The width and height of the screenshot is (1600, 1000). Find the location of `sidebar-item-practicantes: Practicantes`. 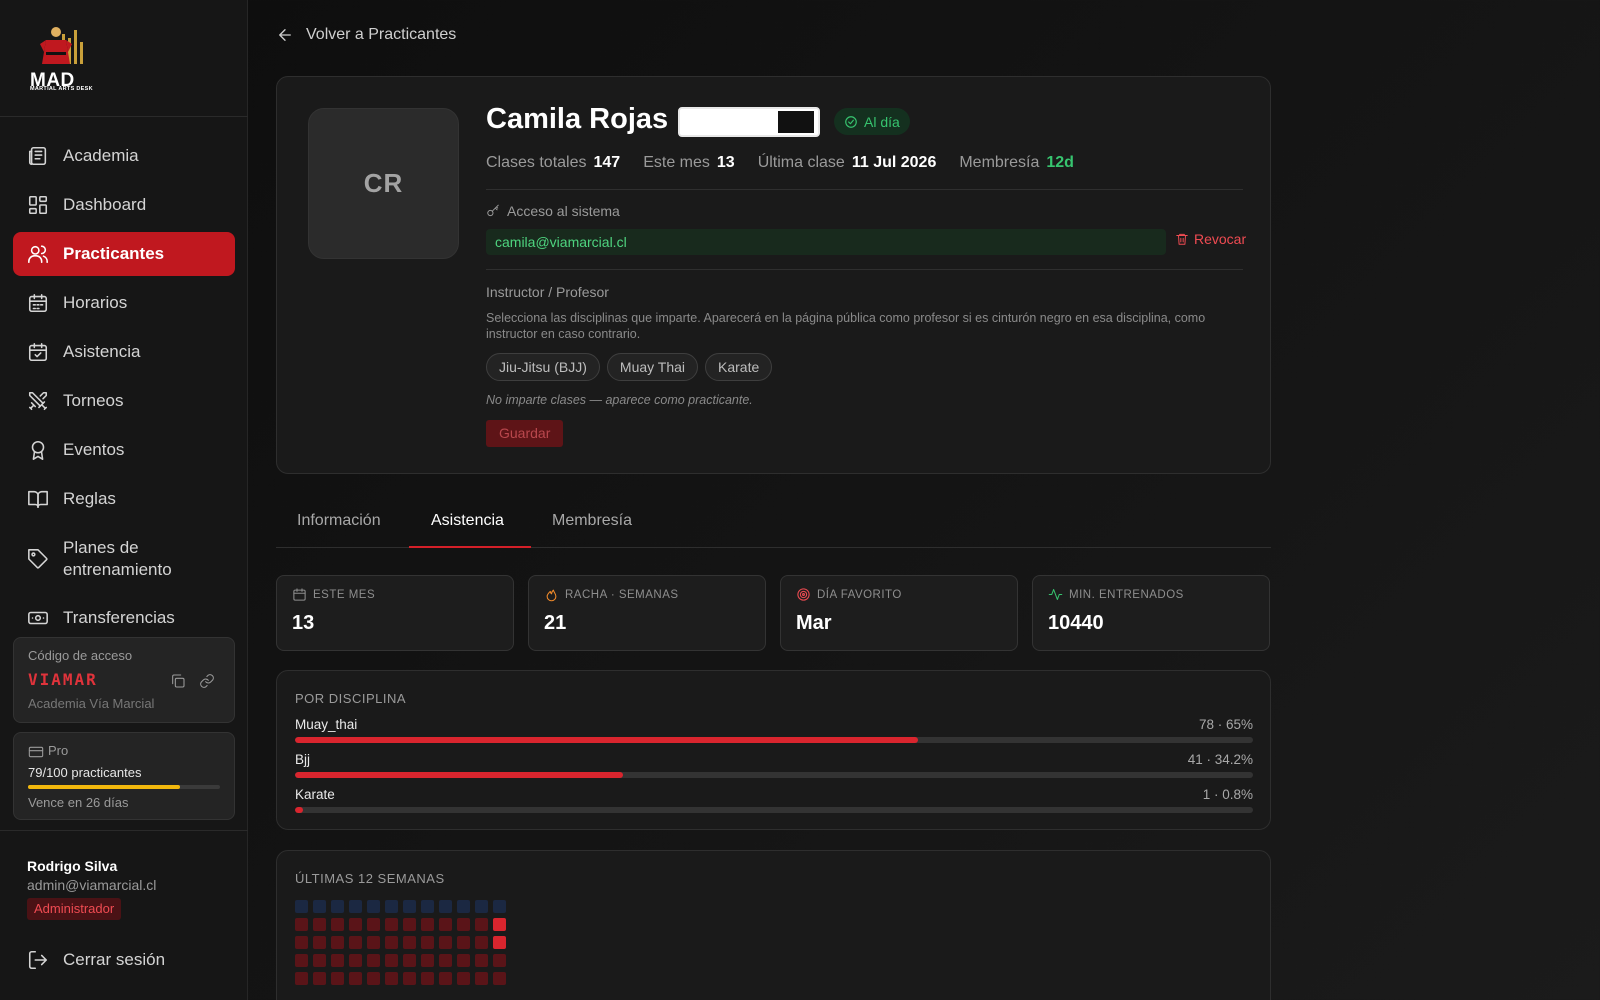

sidebar-item-practicantes: Practicantes is located at coordinates (124, 254).